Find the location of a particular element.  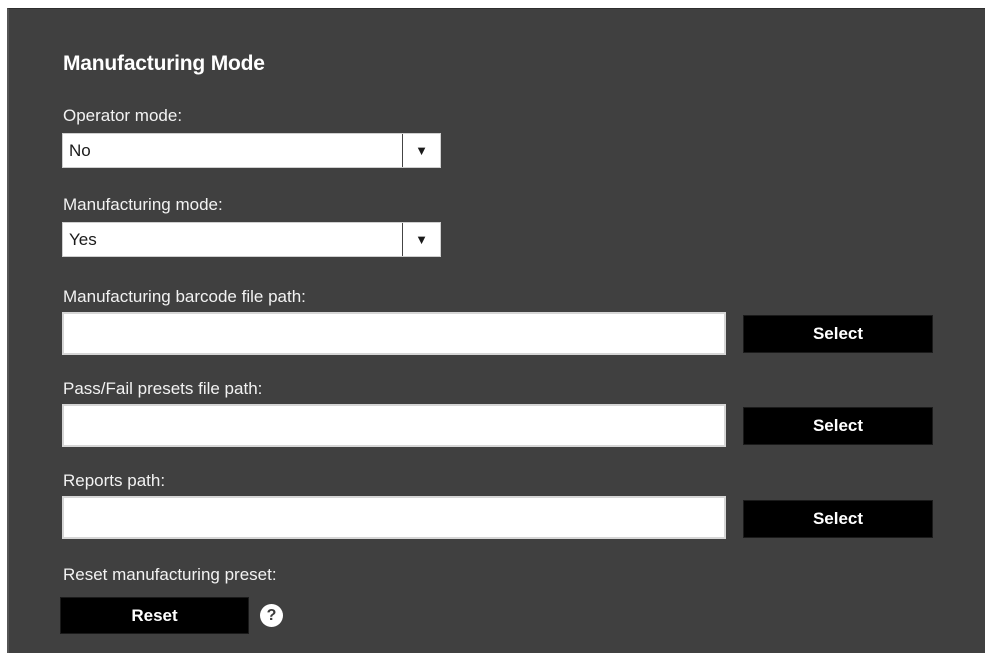

reset-button: Reset is located at coordinates (154, 615).